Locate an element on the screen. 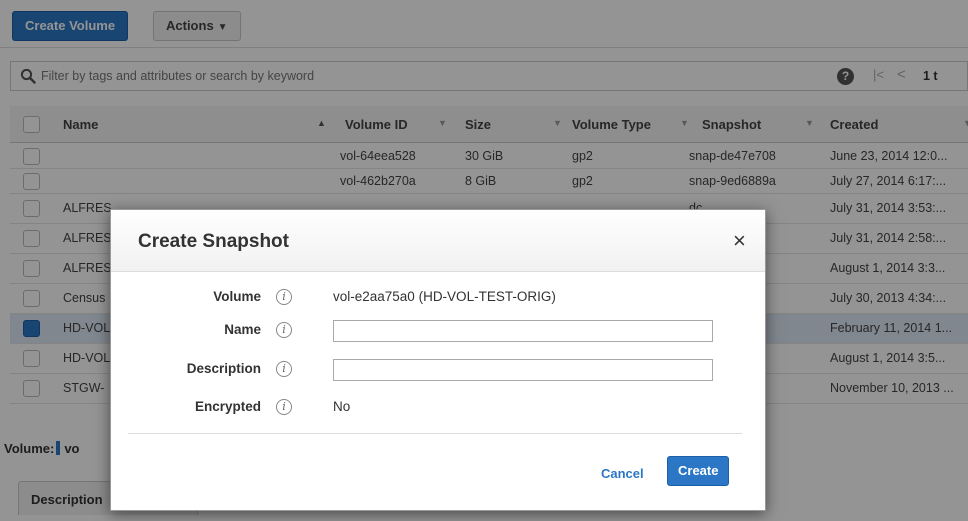 The image size is (968, 521). encrypted-value: No is located at coordinates (342, 406).